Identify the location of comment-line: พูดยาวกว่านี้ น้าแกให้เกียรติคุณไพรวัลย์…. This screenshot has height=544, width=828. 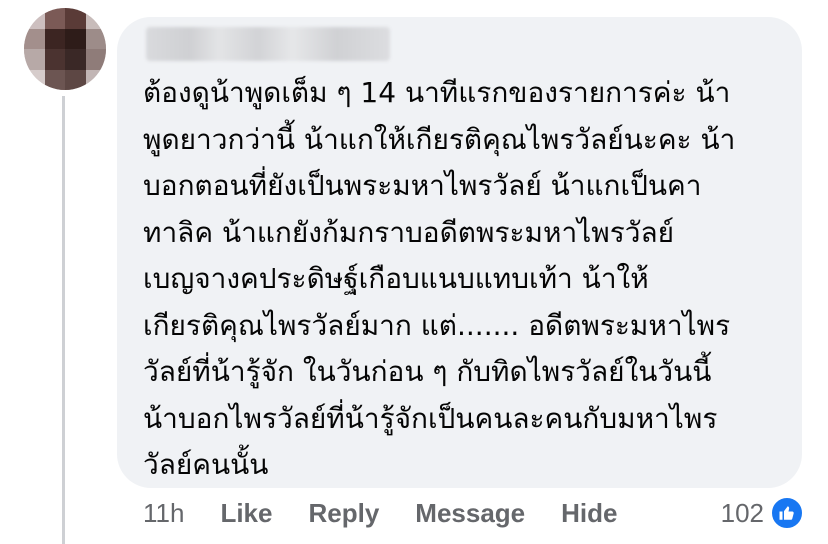
(439, 139).